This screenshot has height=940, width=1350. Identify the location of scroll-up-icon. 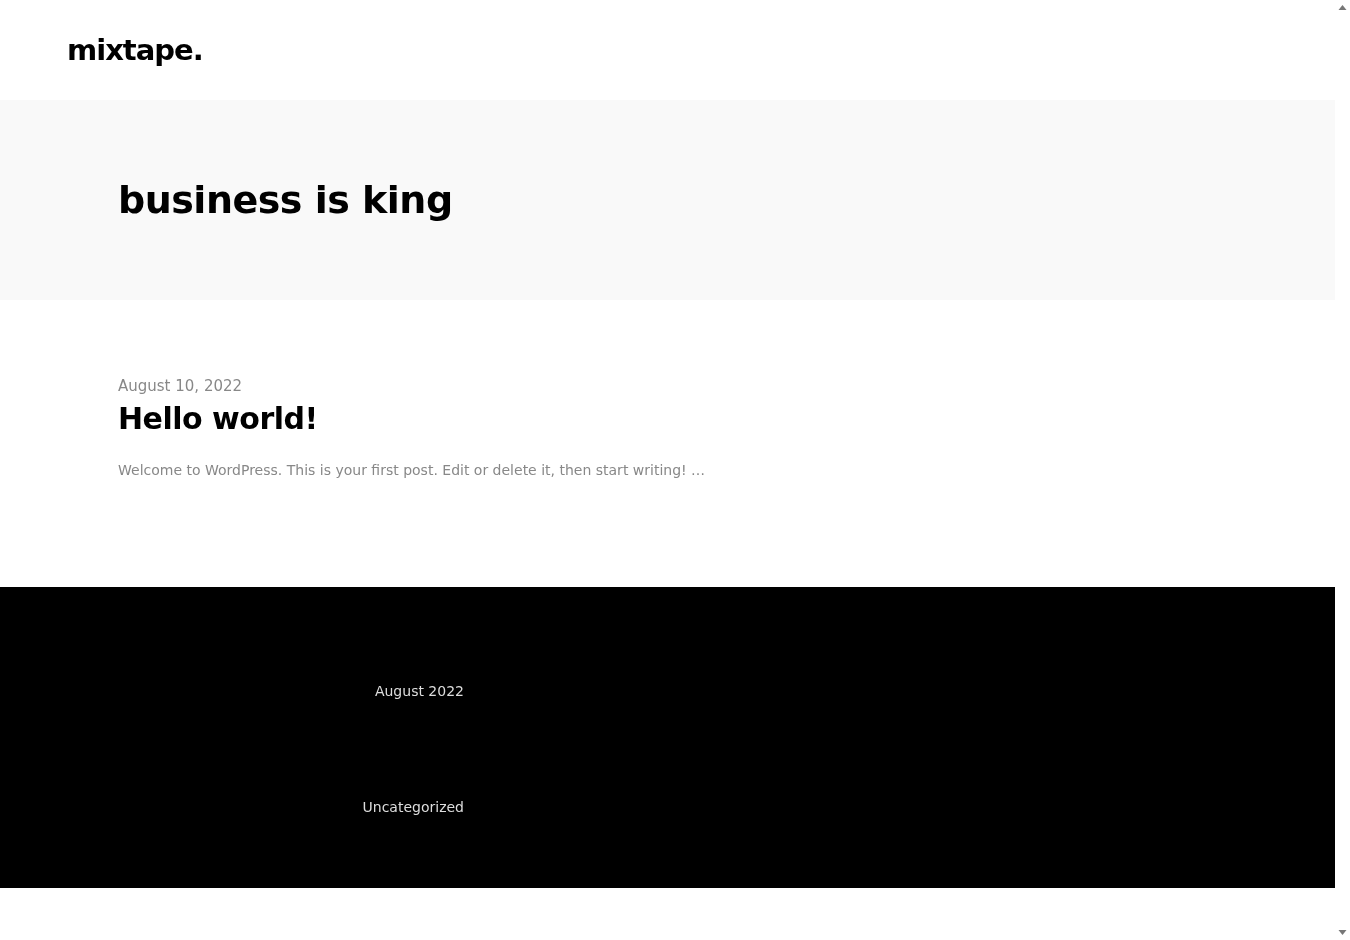
(1342, 7).